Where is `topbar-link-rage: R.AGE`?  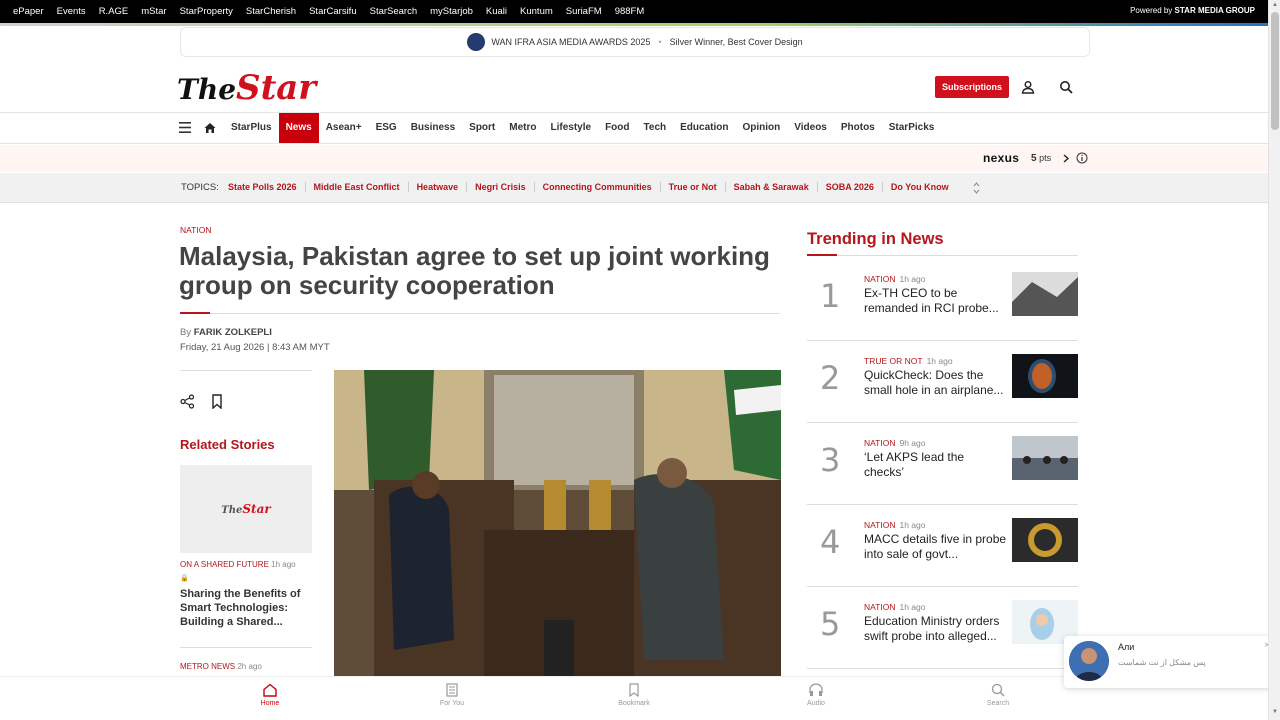
topbar-link-rage: R.AGE is located at coordinates (114, 11).